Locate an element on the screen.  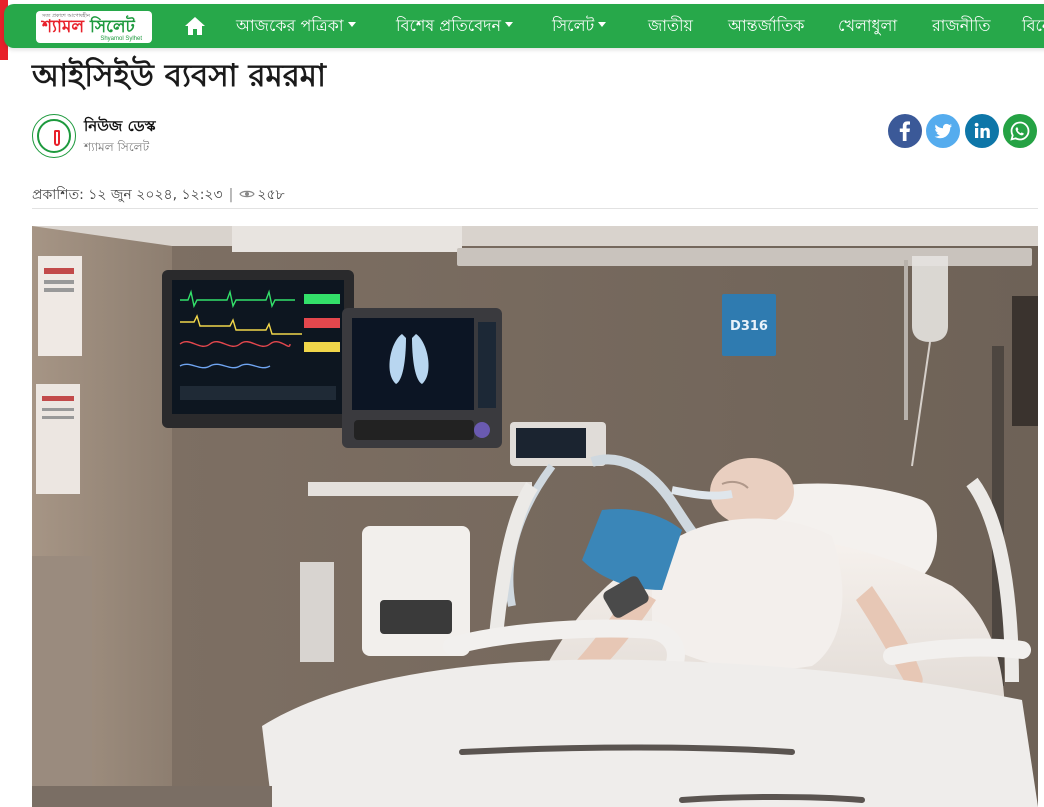
twitter-icon is located at coordinates (943, 131).